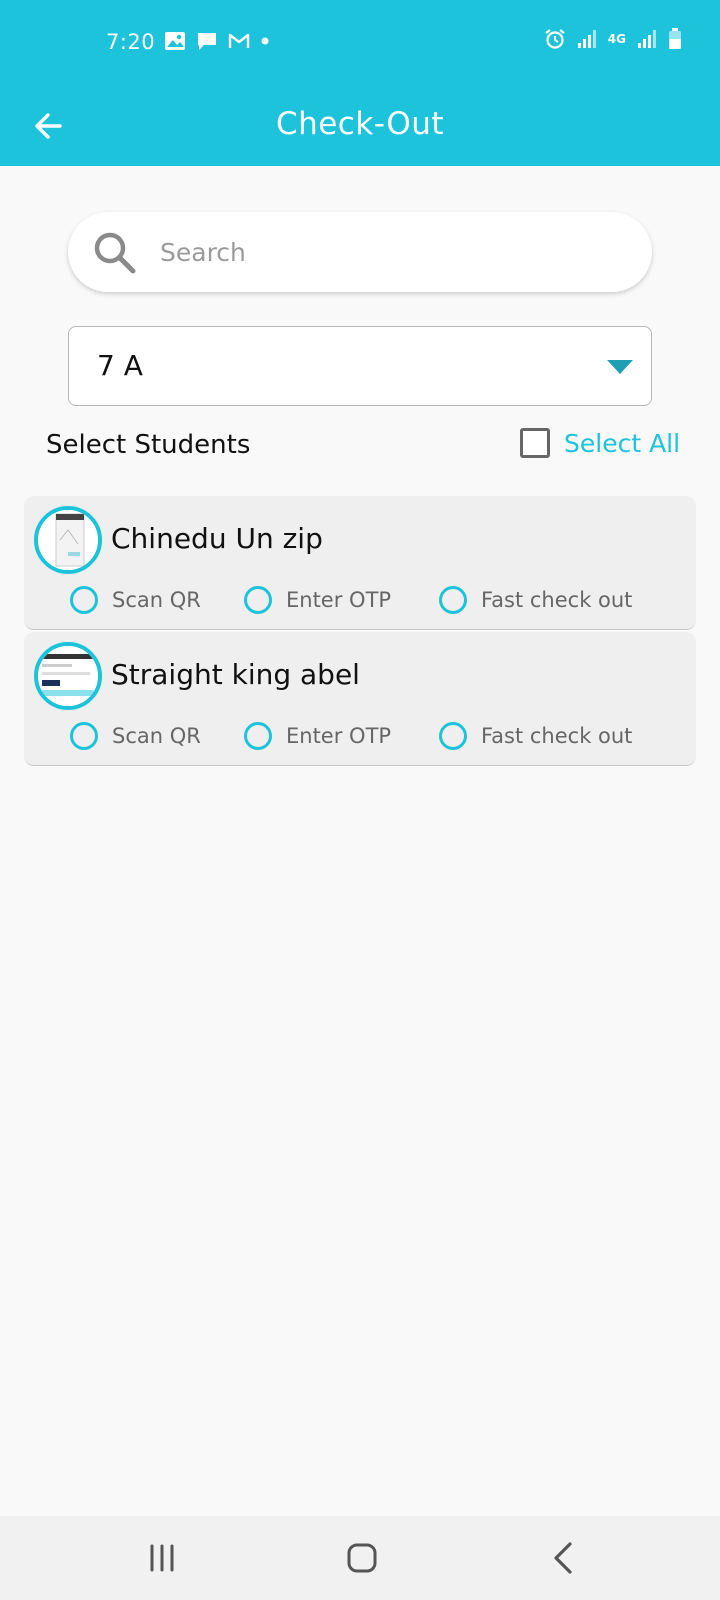 The height and width of the screenshot is (1600, 720). What do you see at coordinates (555, 39) in the screenshot?
I see `alarm-icon` at bounding box center [555, 39].